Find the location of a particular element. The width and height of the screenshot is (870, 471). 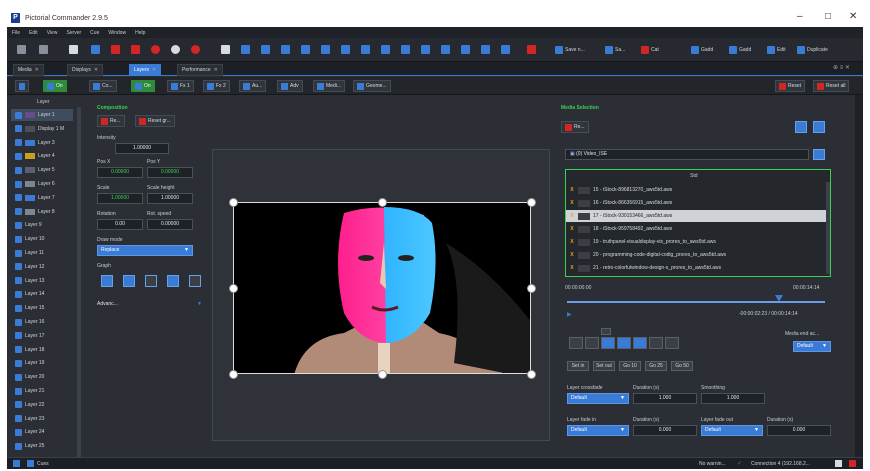

duplicate-button: Duplicate is located at coordinates (812, 50).